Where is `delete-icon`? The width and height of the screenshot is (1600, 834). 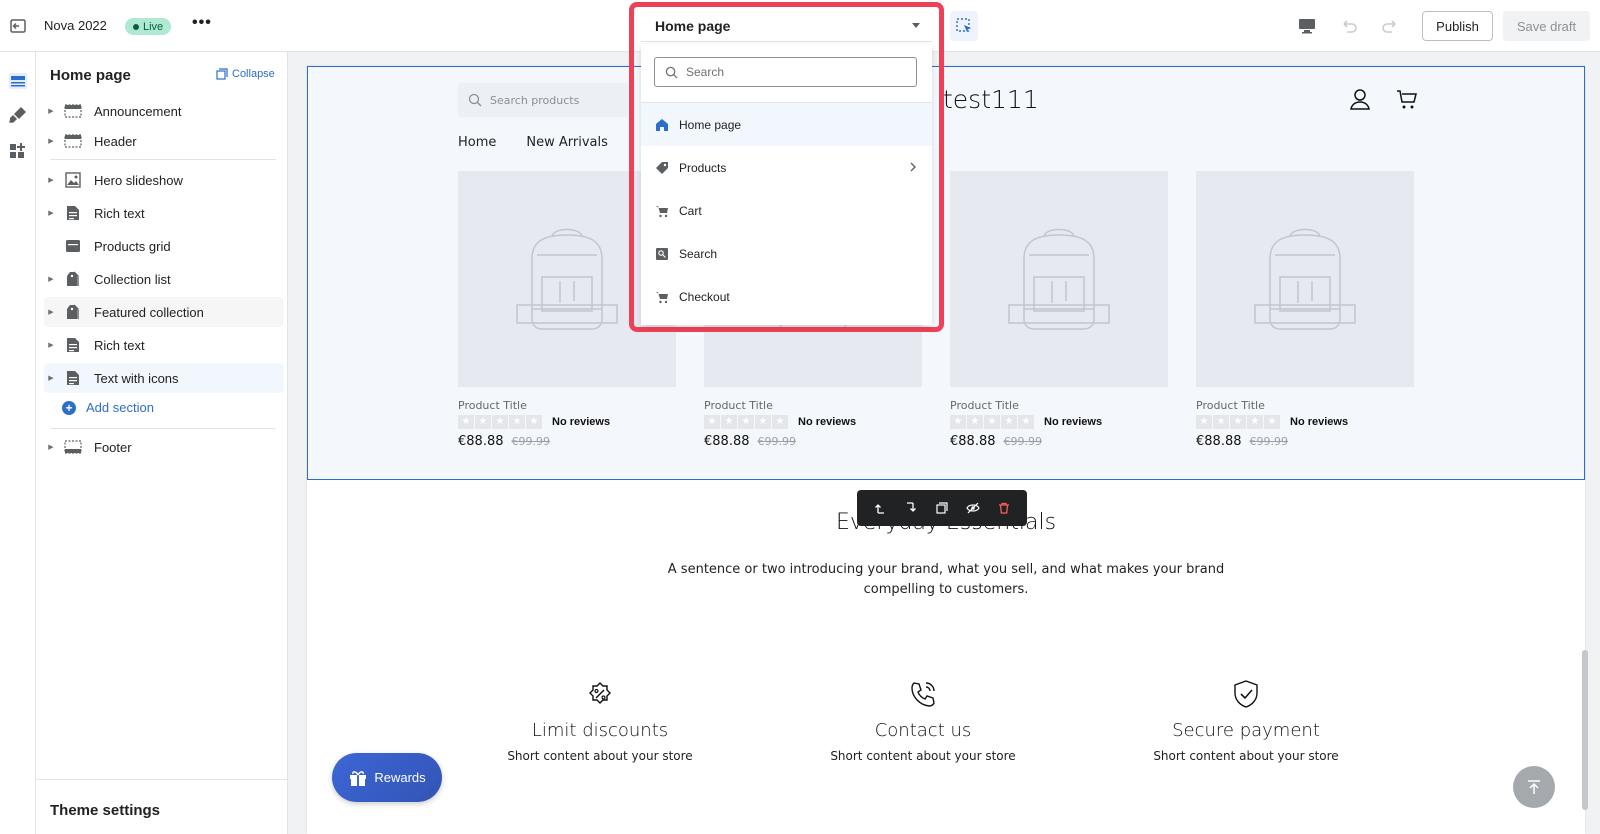
delete-icon is located at coordinates (1004, 508).